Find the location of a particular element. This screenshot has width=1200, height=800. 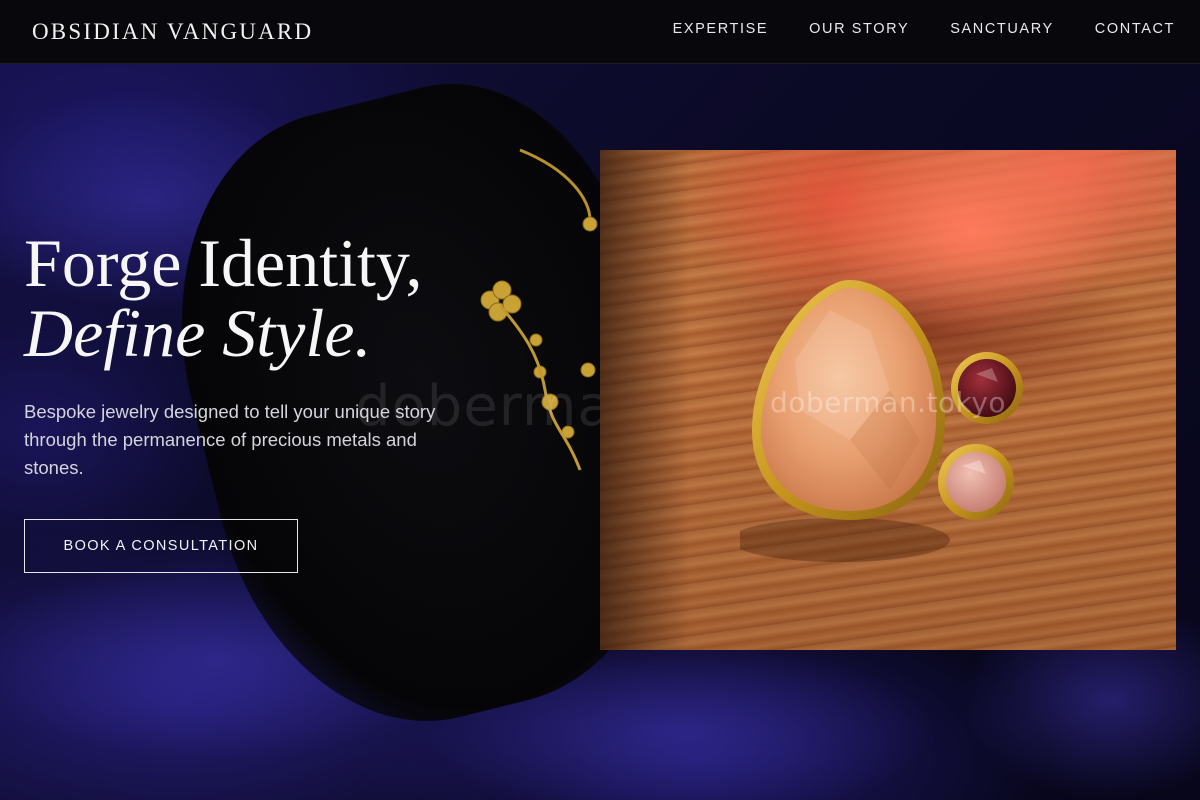

nav-item-expertise: EXPERTISE is located at coordinates (721, 29).